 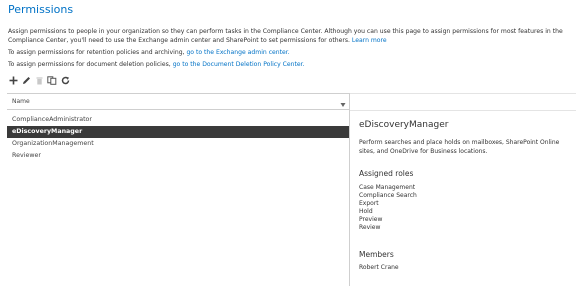 I want to click on list-item: OrganizationManagement, so click(x=178, y=144).